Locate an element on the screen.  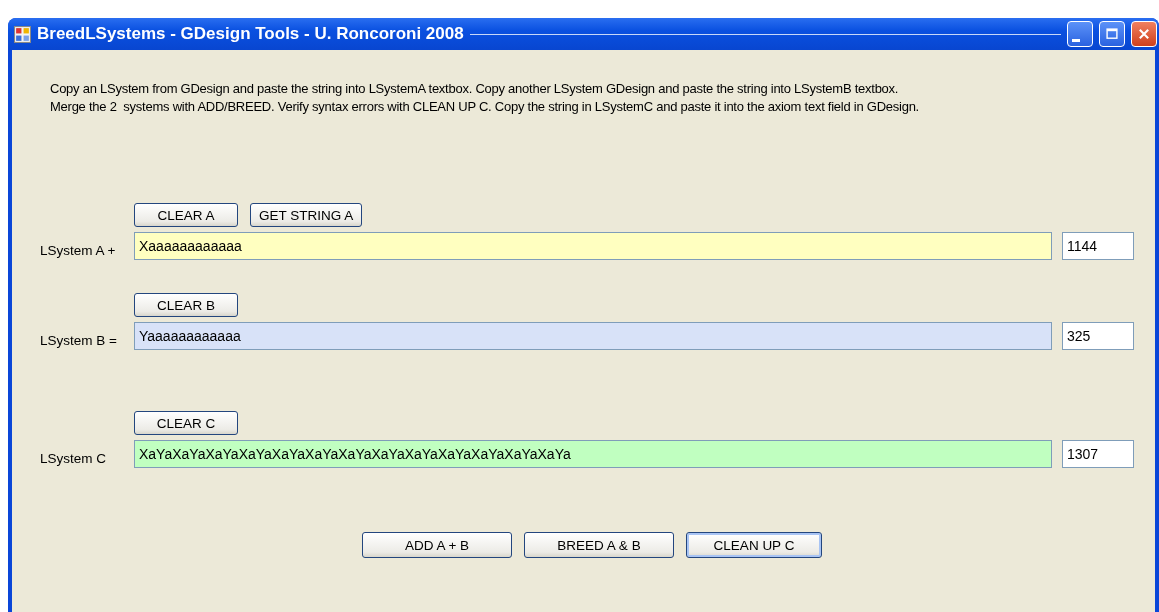
push-button: CLEAR C is located at coordinates (186, 423).